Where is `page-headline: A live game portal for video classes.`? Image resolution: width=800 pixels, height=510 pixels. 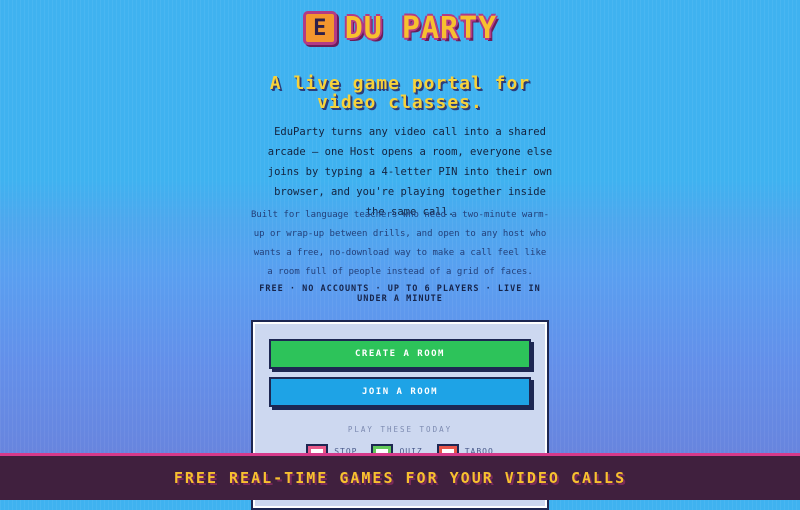
page-headline: A live game portal for video classes. is located at coordinates (400, 93).